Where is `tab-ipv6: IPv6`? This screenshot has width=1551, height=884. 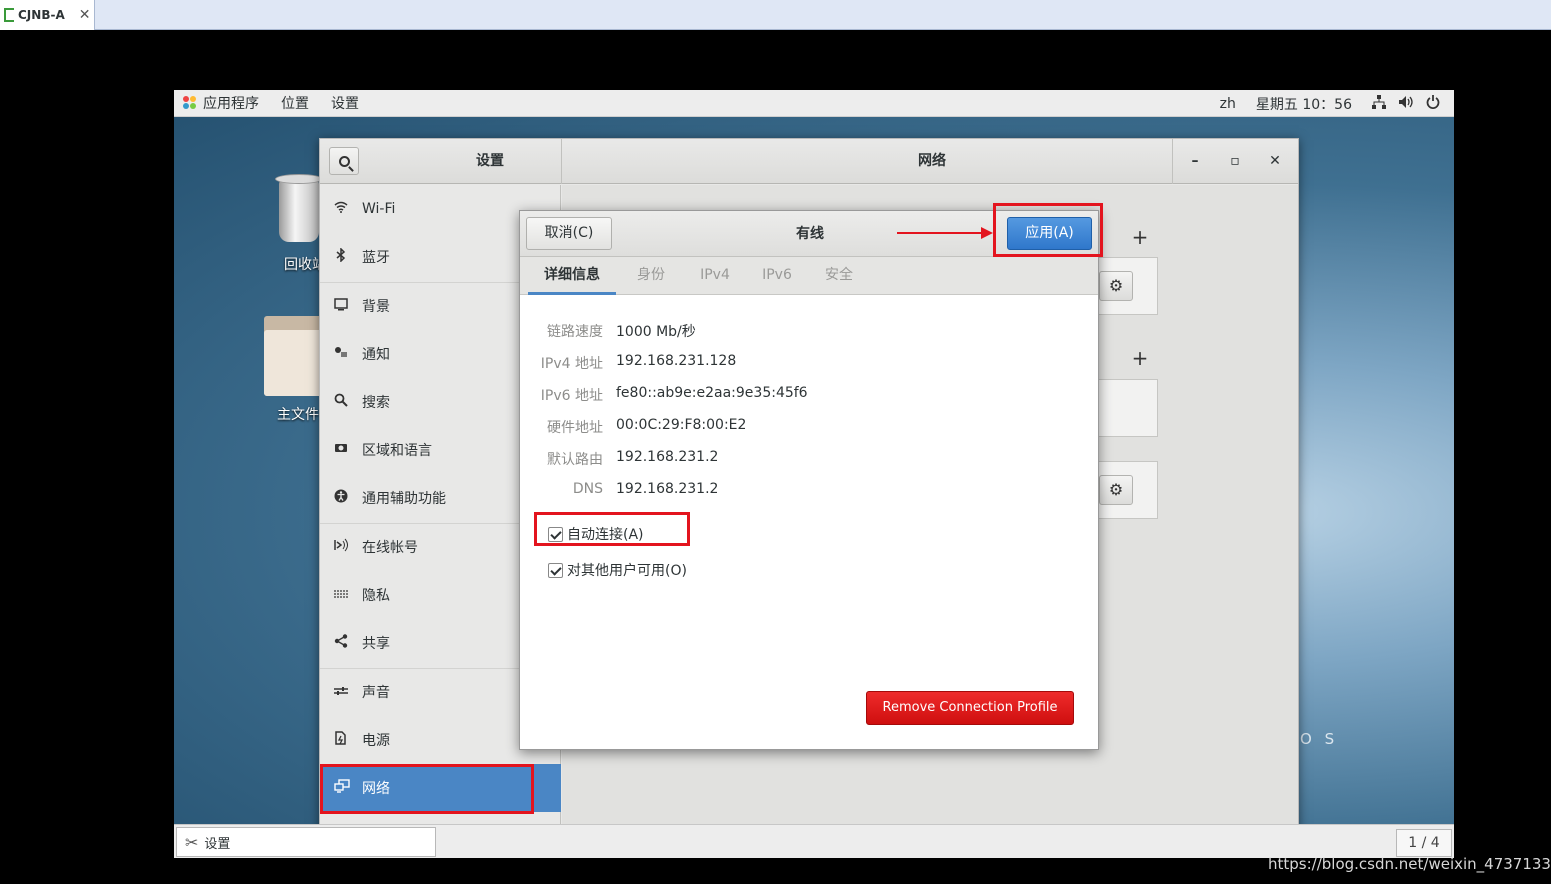 tab-ipv6: IPv6 is located at coordinates (777, 276).